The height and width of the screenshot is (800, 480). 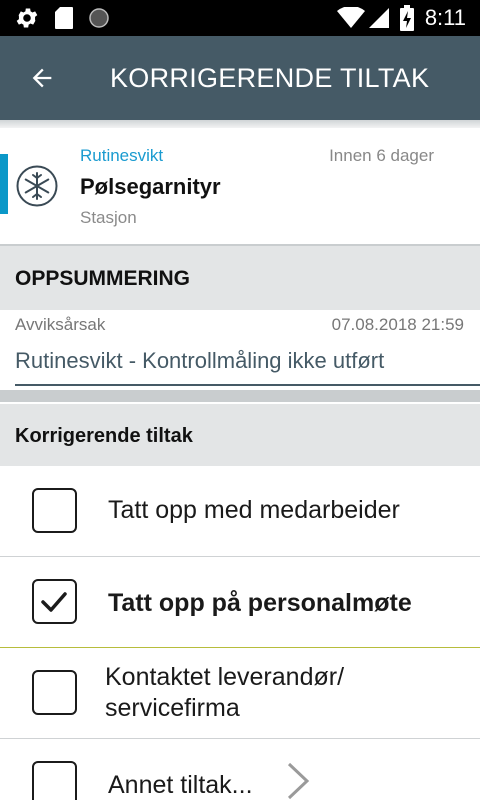 I want to click on option-medarbeider: Tatt opp med medarbeider, so click(x=240, y=511).